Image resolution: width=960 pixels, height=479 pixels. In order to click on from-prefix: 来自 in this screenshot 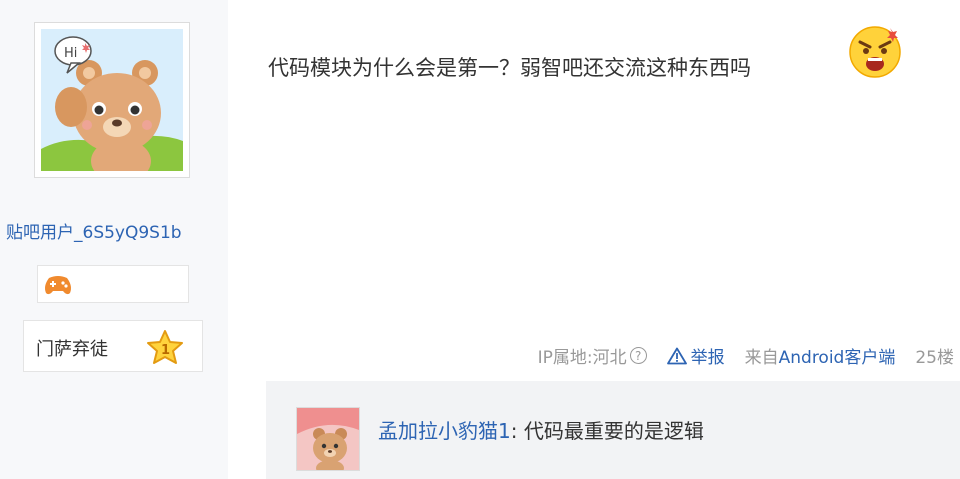, I will do `click(761, 358)`.